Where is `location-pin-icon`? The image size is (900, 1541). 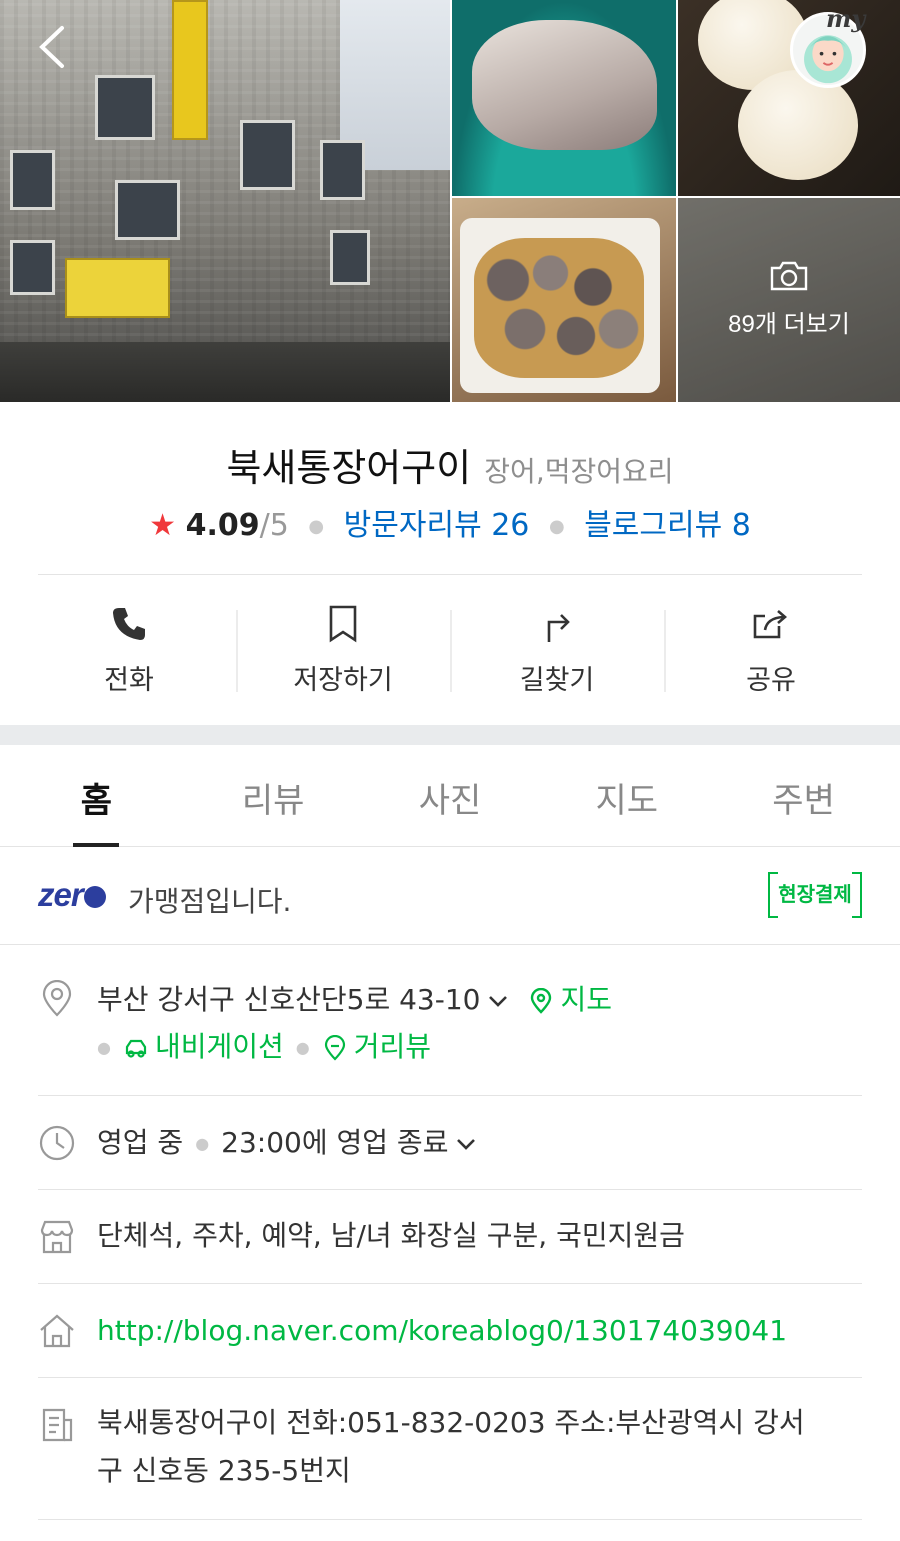
location-pin-icon is located at coordinates (57, 998).